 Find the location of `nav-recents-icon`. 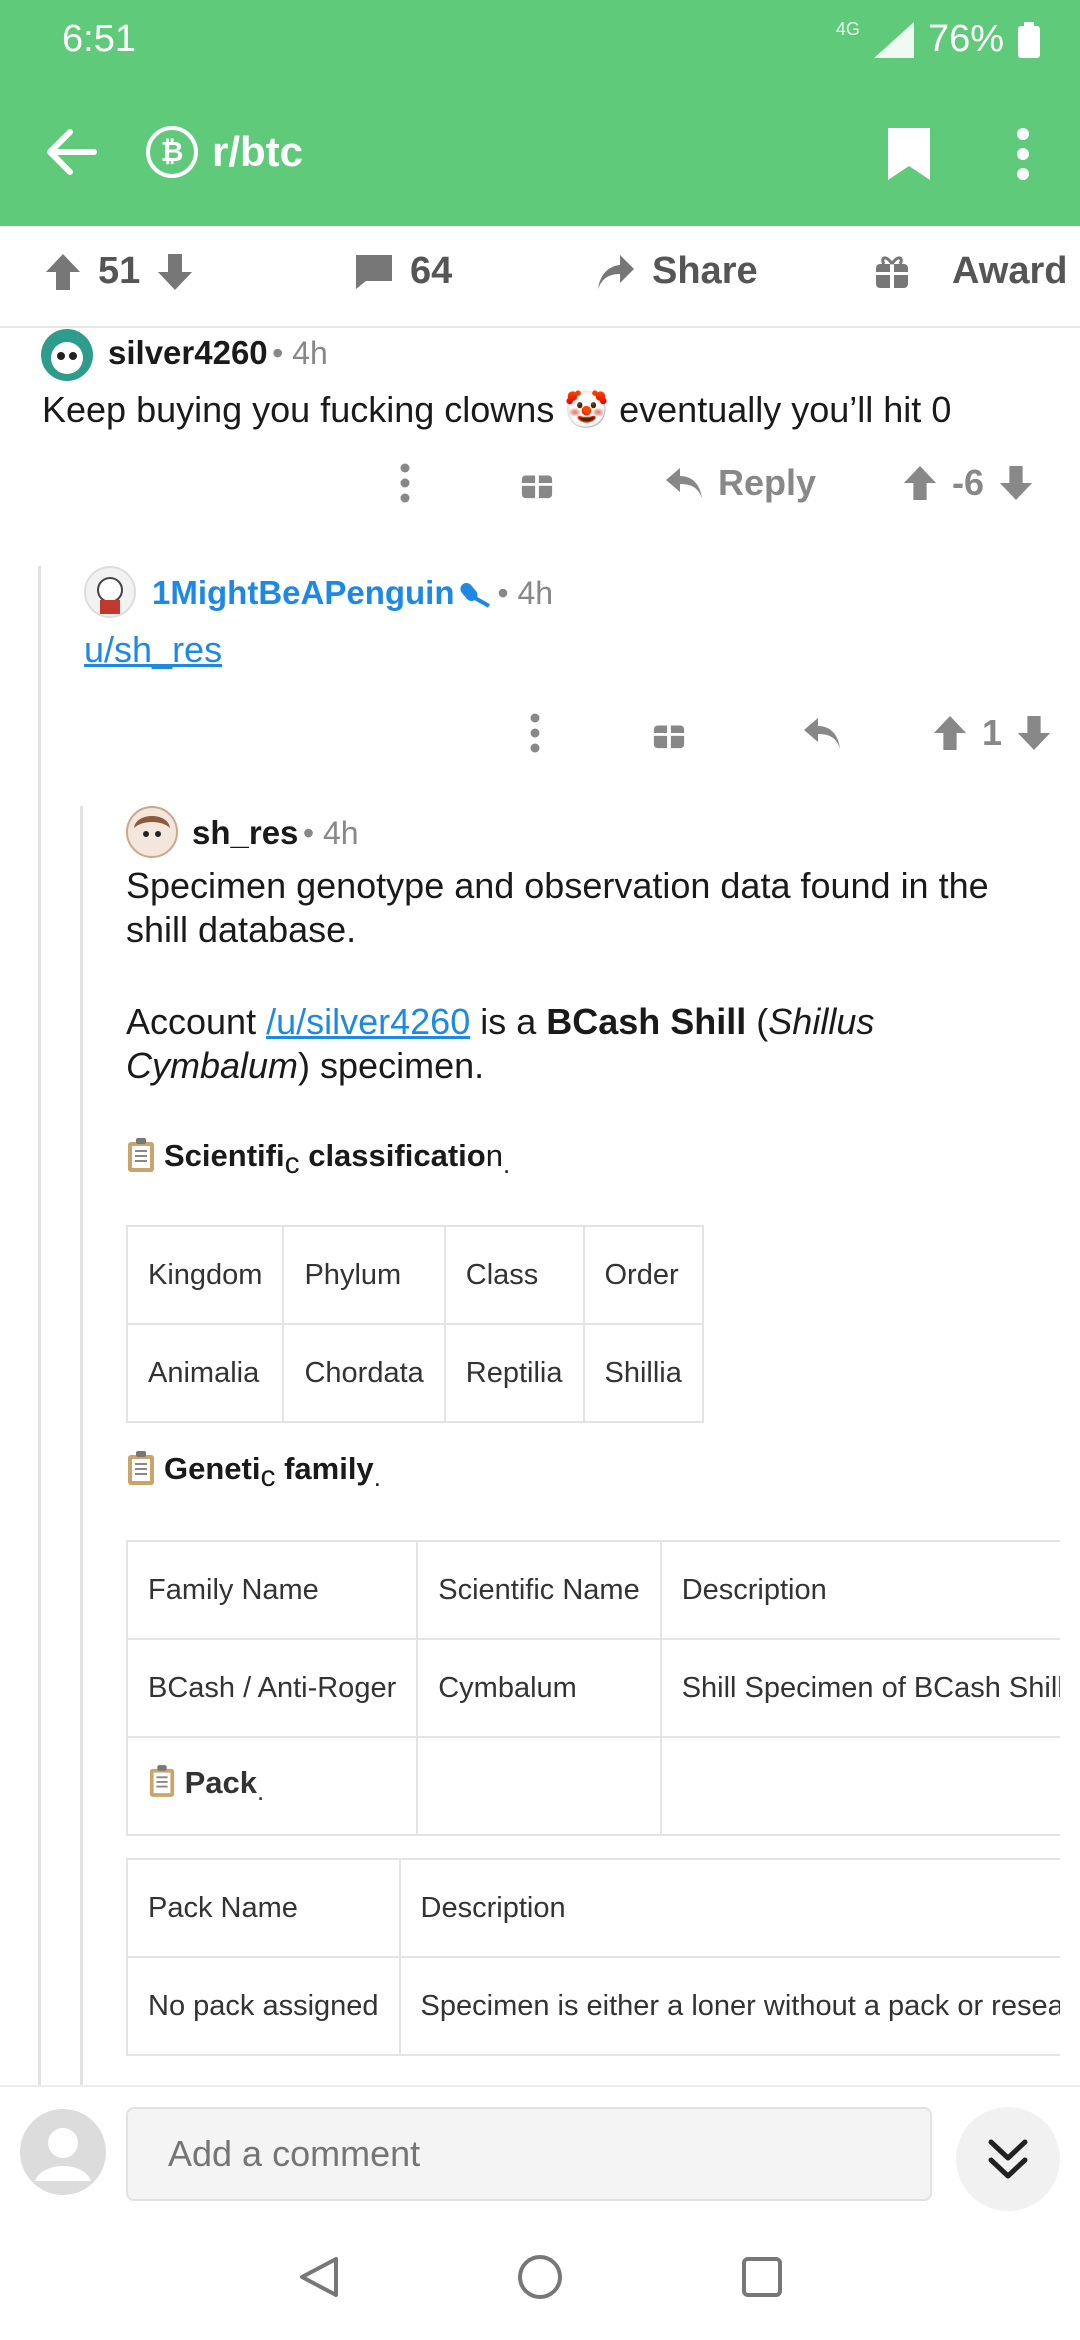

nav-recents-icon is located at coordinates (762, 2277).